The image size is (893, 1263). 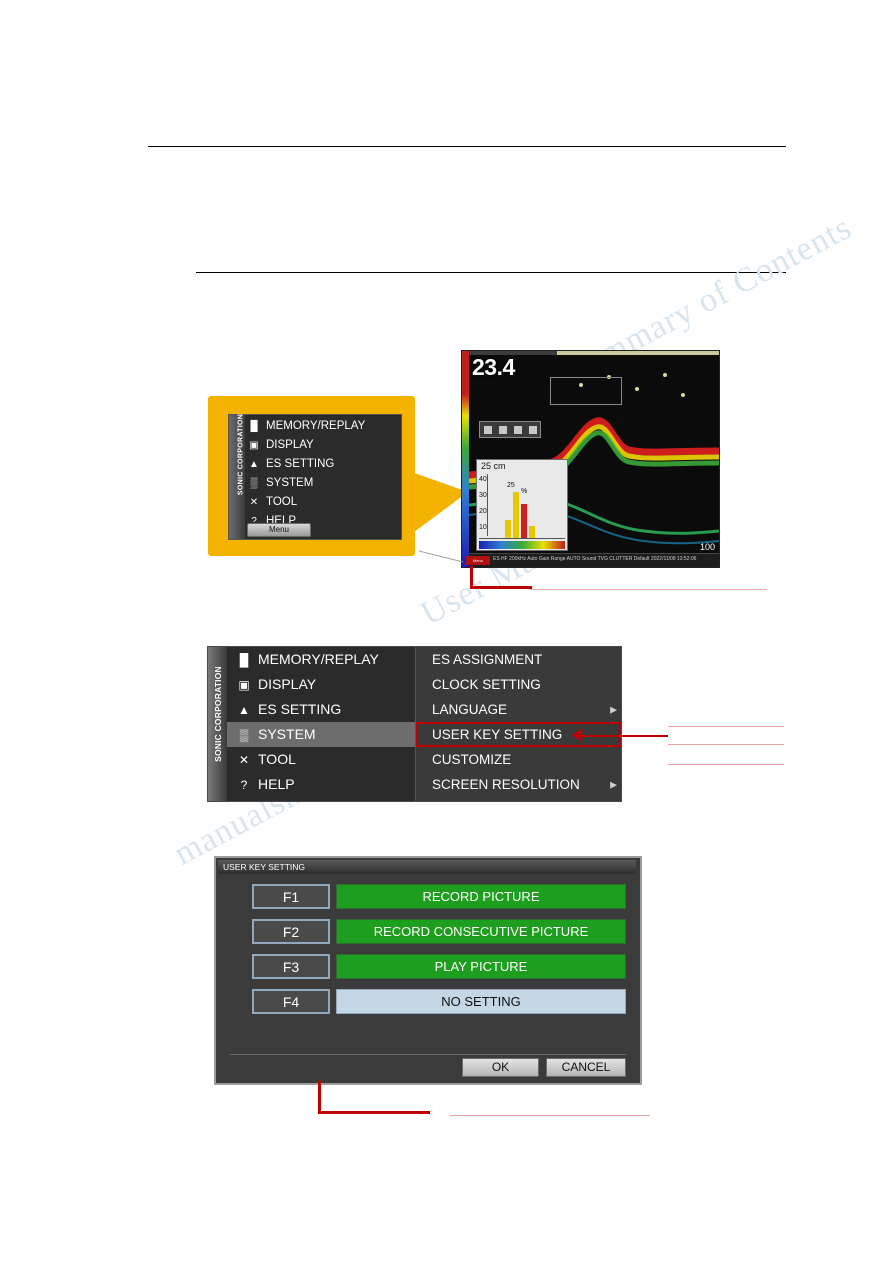 I want to click on dialog-row: F2 RECORD CONSECUTIVE PICTURE, so click(x=428, y=931).